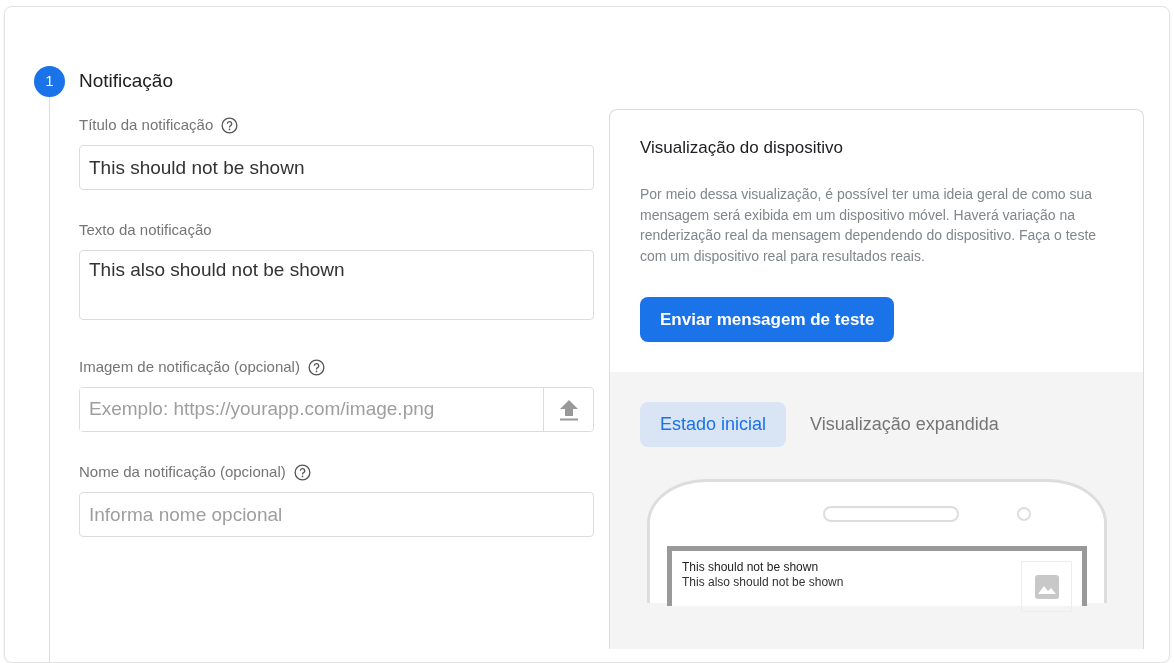  I want to click on input-field: This should not be shown, so click(336, 167).